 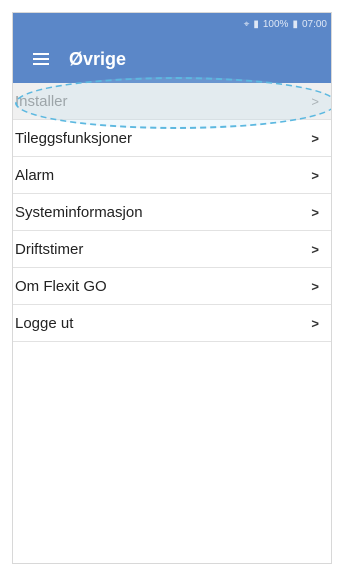 What do you see at coordinates (172, 323) in the screenshot?
I see `menu-item-logge-ut: Logge ut >` at bounding box center [172, 323].